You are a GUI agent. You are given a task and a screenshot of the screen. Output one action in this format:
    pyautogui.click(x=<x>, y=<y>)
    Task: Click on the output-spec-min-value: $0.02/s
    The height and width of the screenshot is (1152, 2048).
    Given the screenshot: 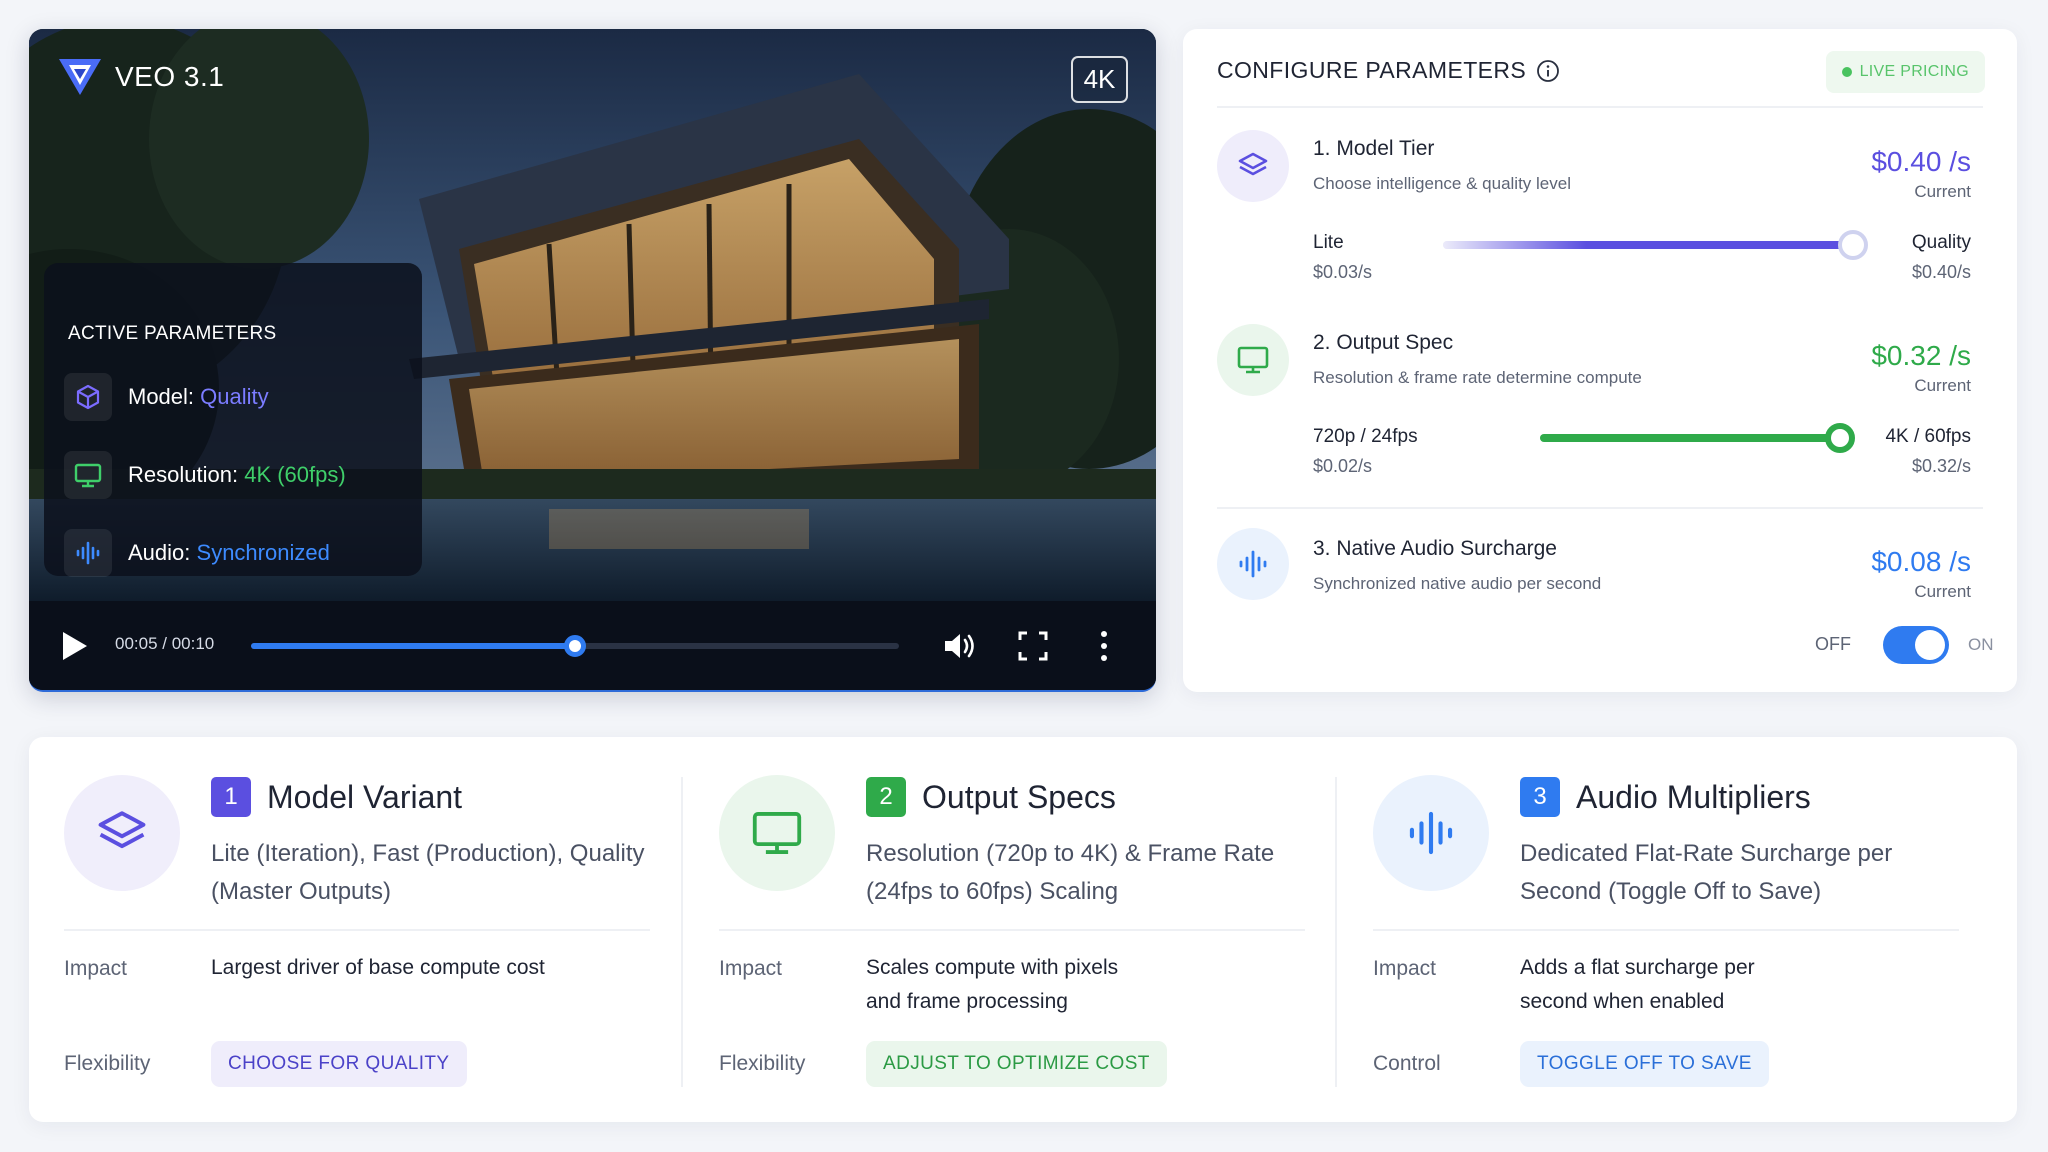 What is the action you would take?
    pyautogui.click(x=1343, y=466)
    